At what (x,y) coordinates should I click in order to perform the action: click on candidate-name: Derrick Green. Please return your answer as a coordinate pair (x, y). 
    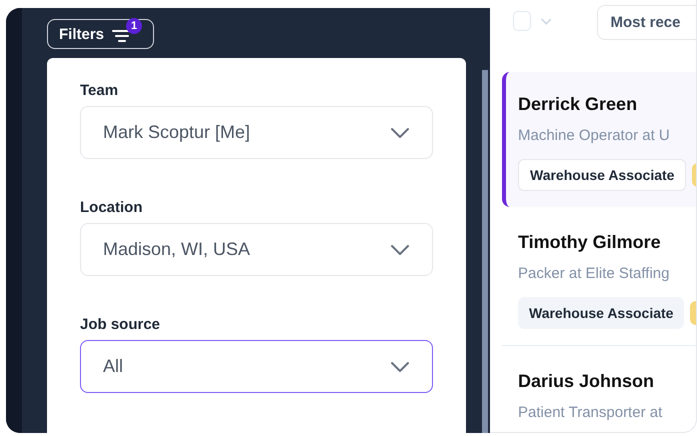
    Looking at the image, I should click on (578, 104).